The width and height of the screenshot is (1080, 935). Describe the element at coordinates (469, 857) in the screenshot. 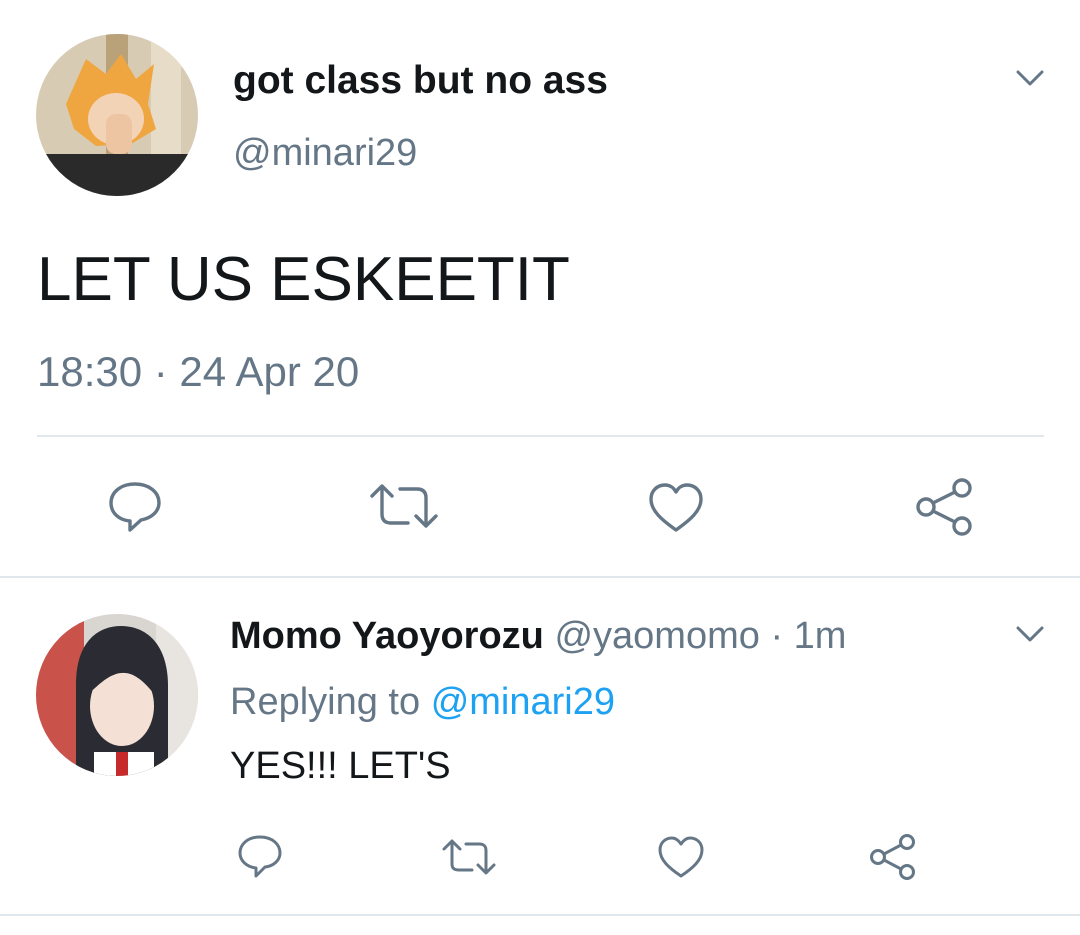

I see `reply-retweet-icon` at that location.